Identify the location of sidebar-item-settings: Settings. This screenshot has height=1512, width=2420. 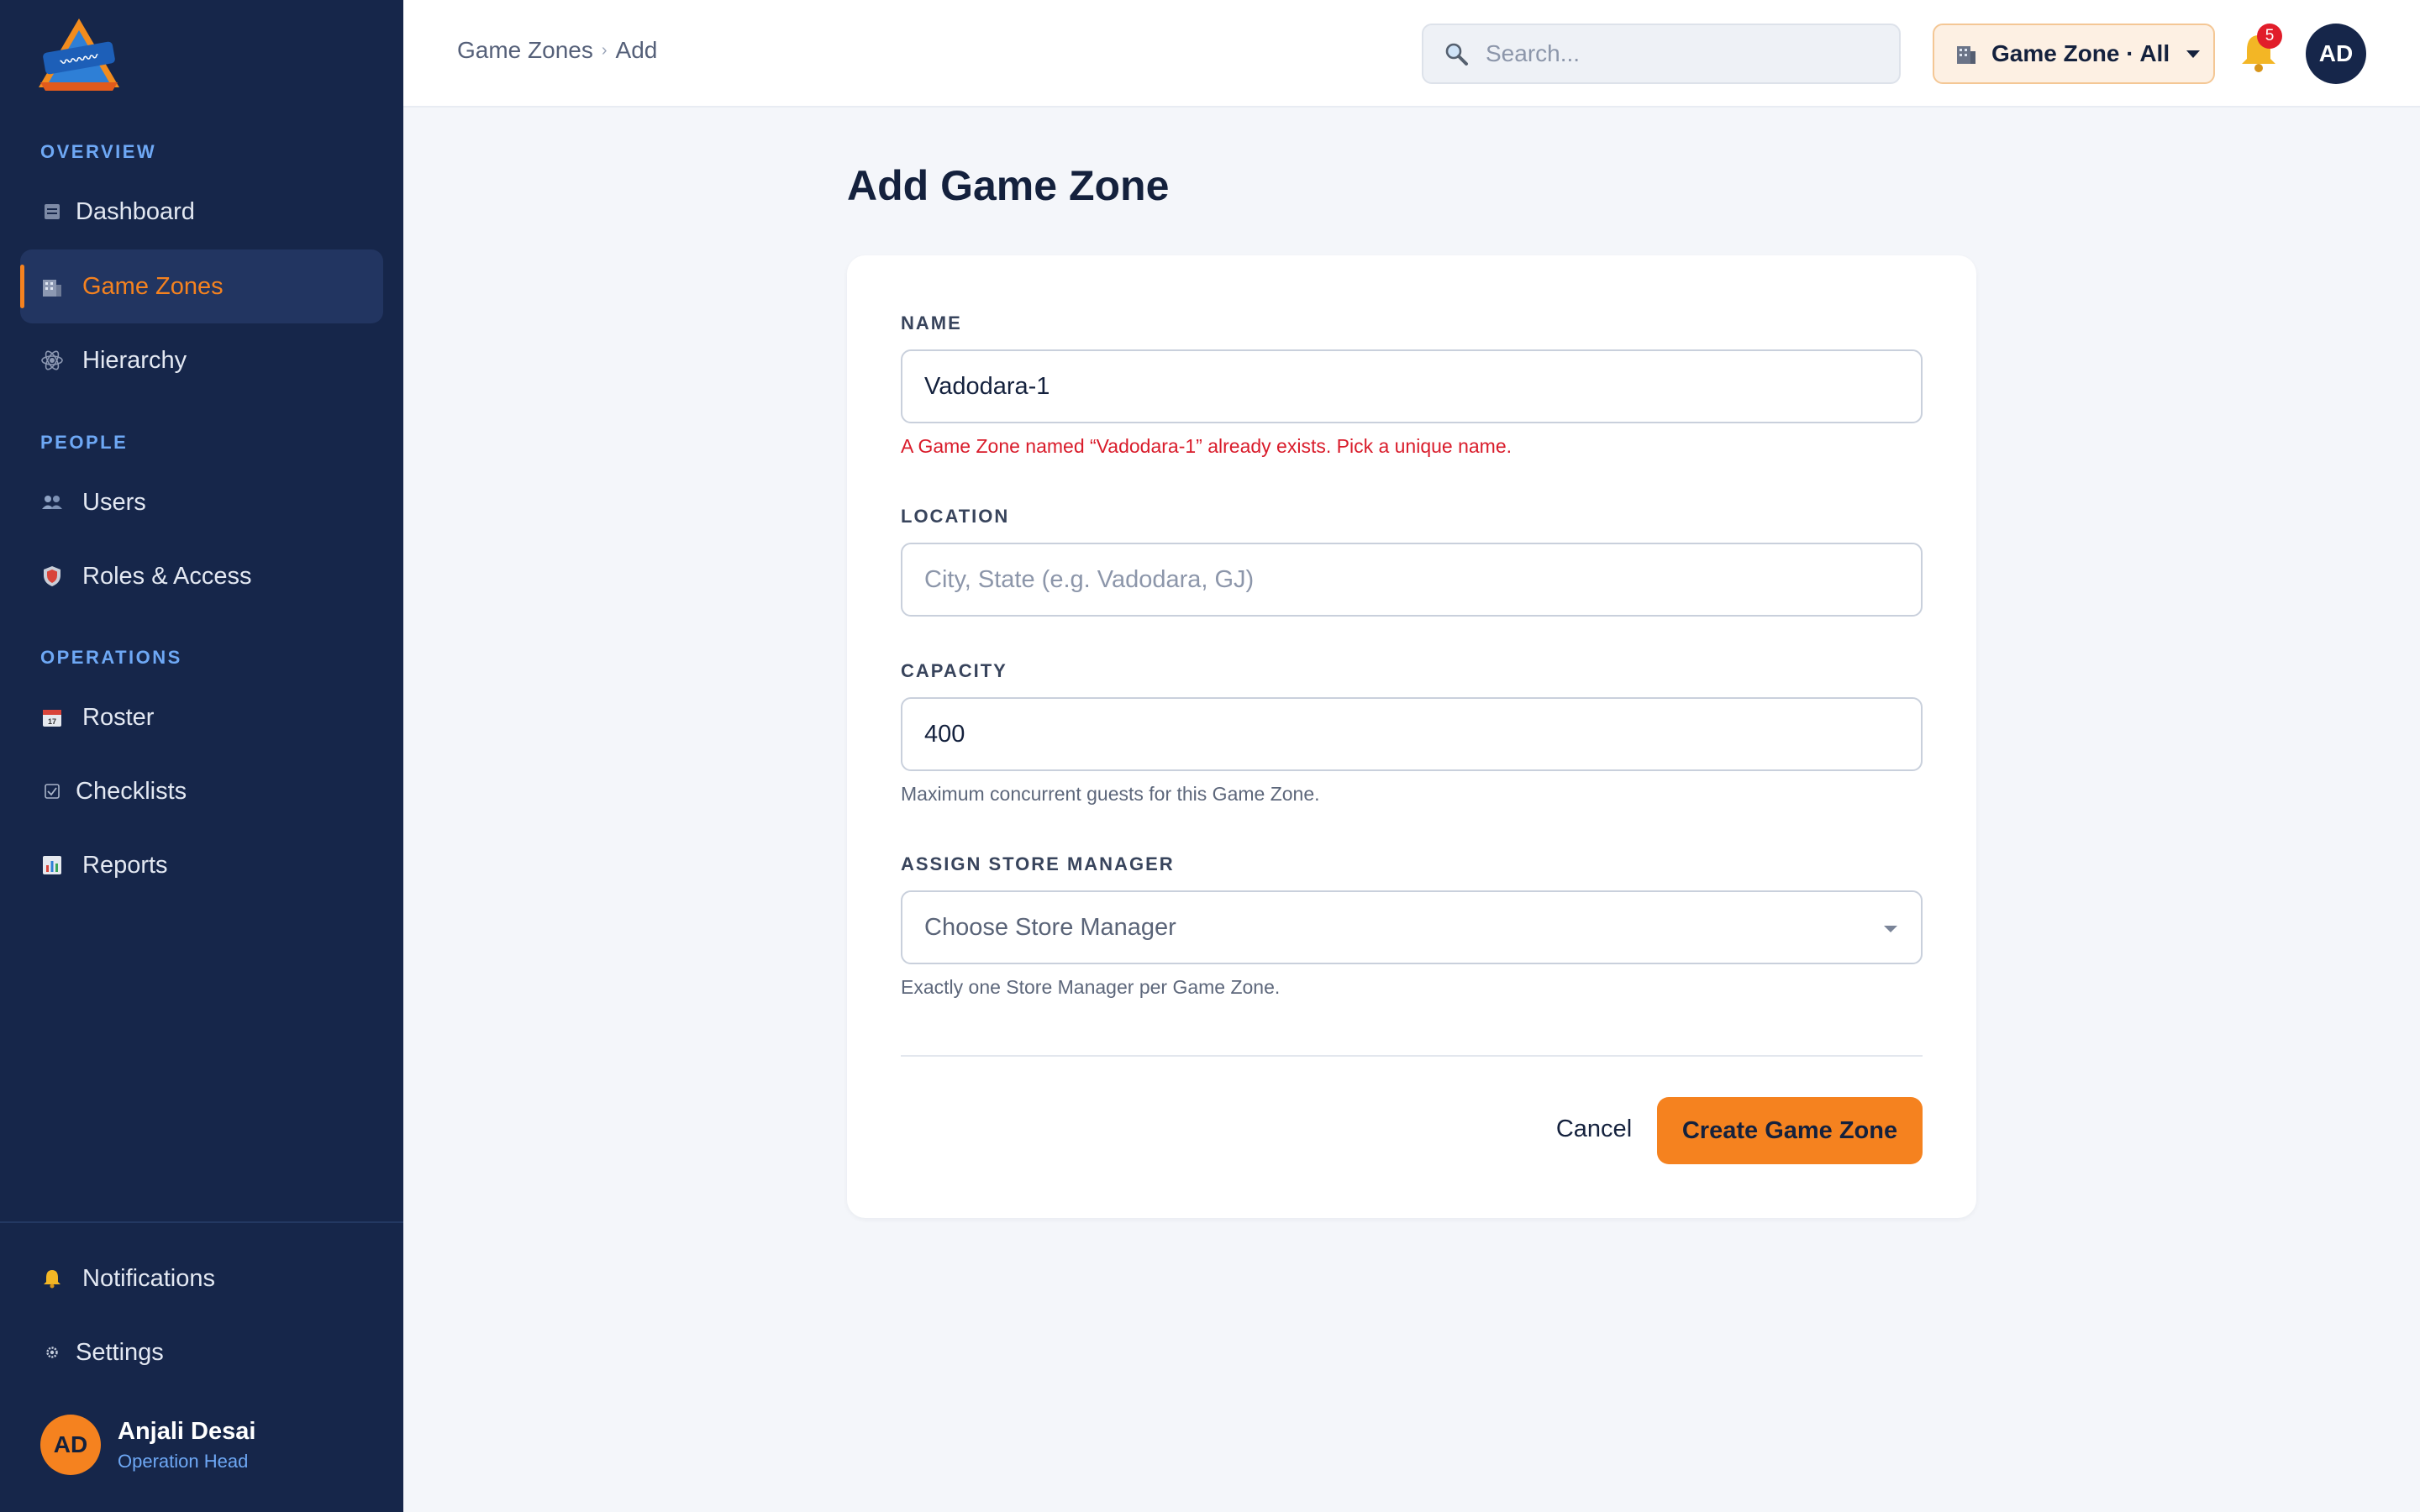
(202, 1352).